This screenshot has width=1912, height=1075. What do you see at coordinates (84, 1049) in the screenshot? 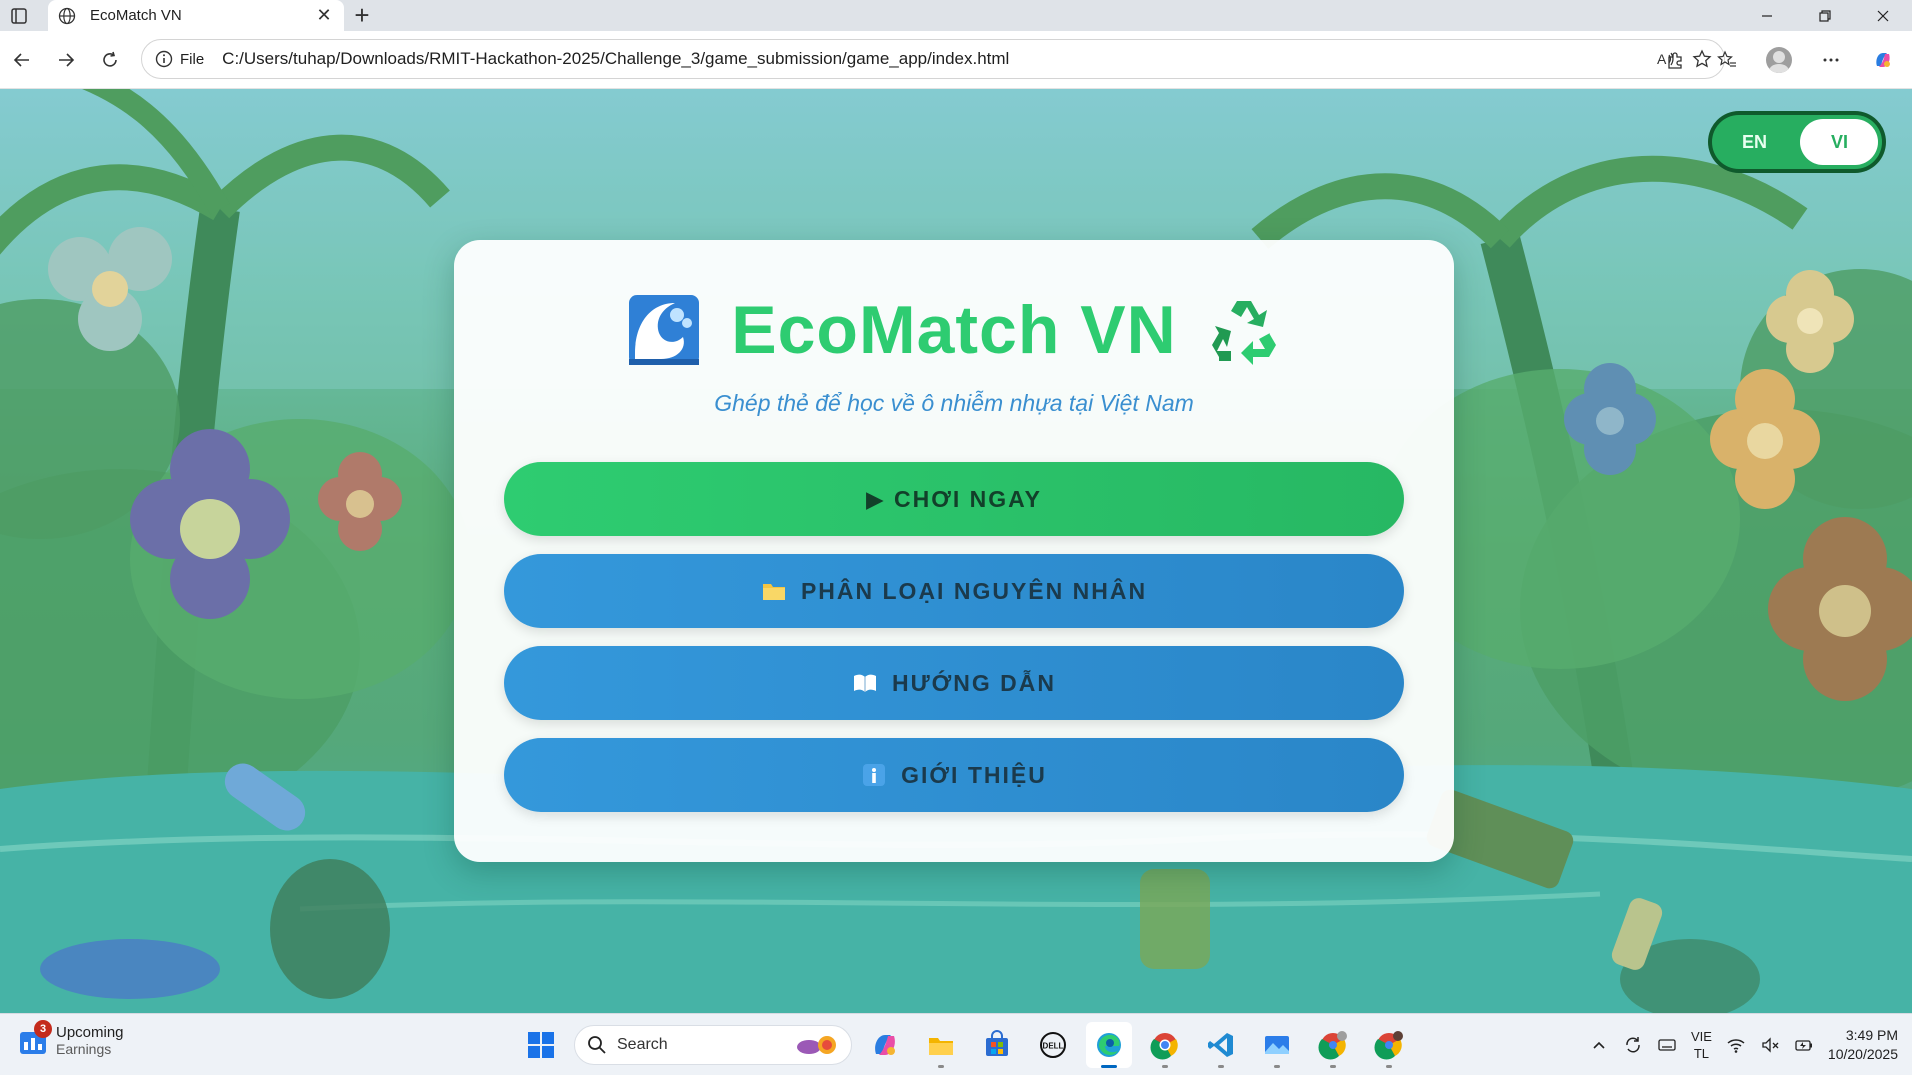
I see `widget-subtitle: Earnings` at bounding box center [84, 1049].